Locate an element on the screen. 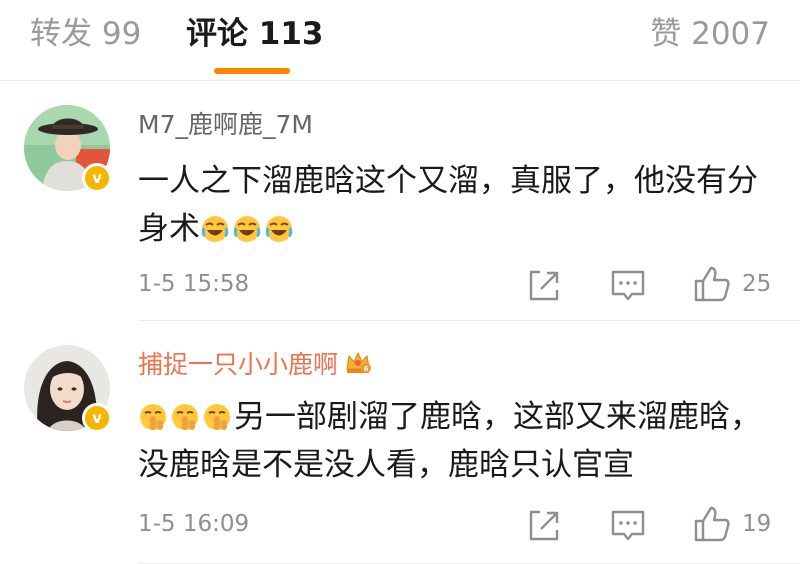 This screenshot has width=800, height=564. like-button: 19 is located at coordinates (737, 524).